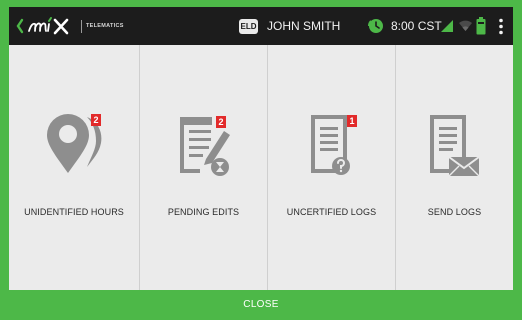 This screenshot has height=320, width=522. Describe the element at coordinates (48, 26) in the screenshot. I see `mix-logo` at that location.